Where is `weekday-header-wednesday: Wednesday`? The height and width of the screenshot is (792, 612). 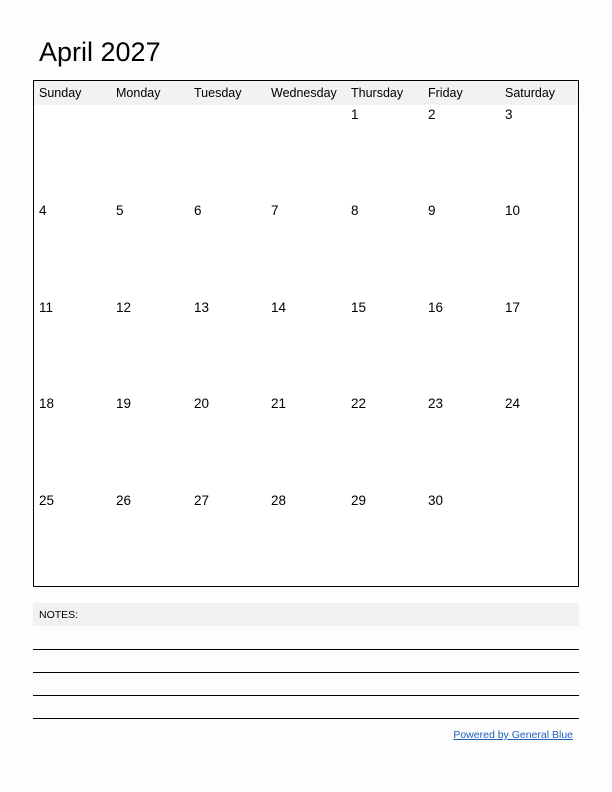 weekday-header-wednesday: Wednesday is located at coordinates (304, 93).